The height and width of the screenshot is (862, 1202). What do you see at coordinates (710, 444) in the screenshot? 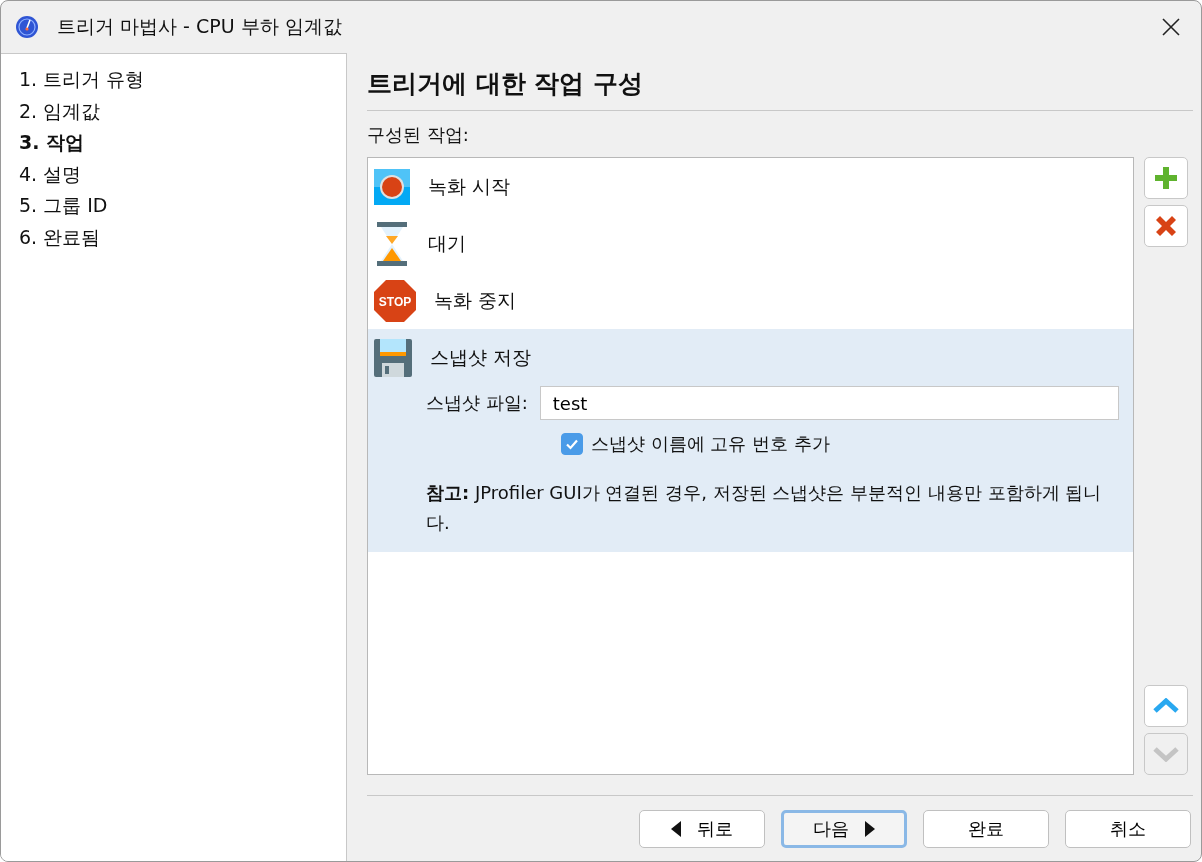
I see `checkbox-label: 스냅샷 이름에 고유 번호 추가` at bounding box center [710, 444].